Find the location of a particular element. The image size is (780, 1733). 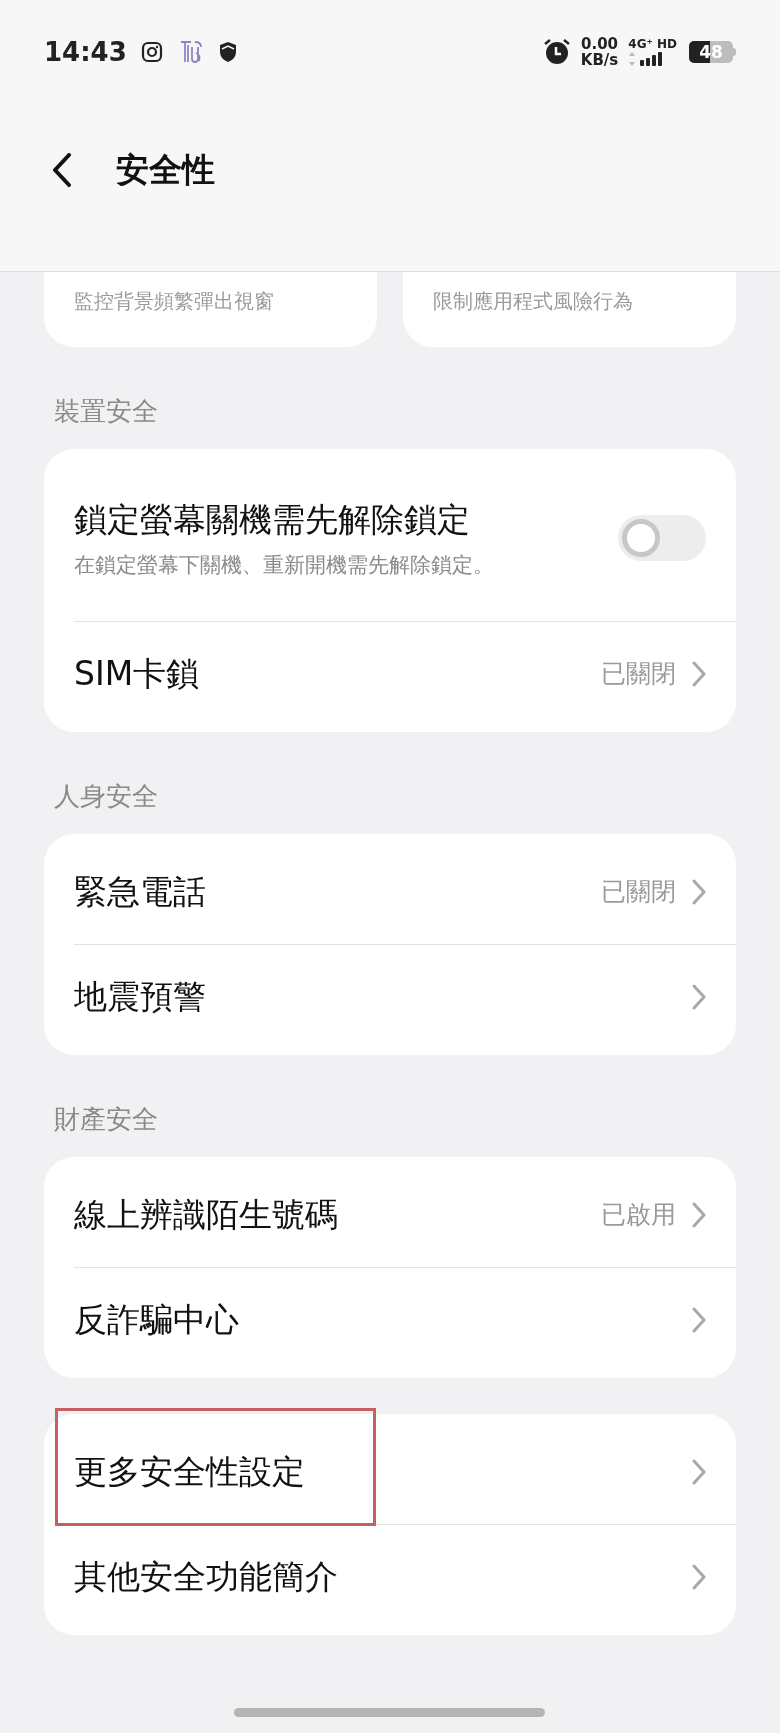

section-header: 人身安全 is located at coordinates (106, 796).